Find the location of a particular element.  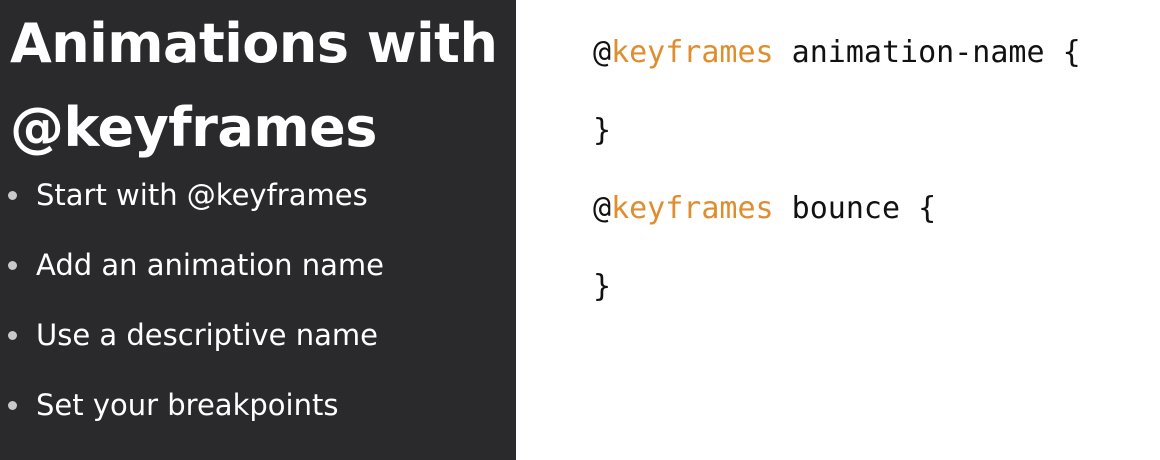

bullet-item: Start with @keyframes is located at coordinates (196, 195).